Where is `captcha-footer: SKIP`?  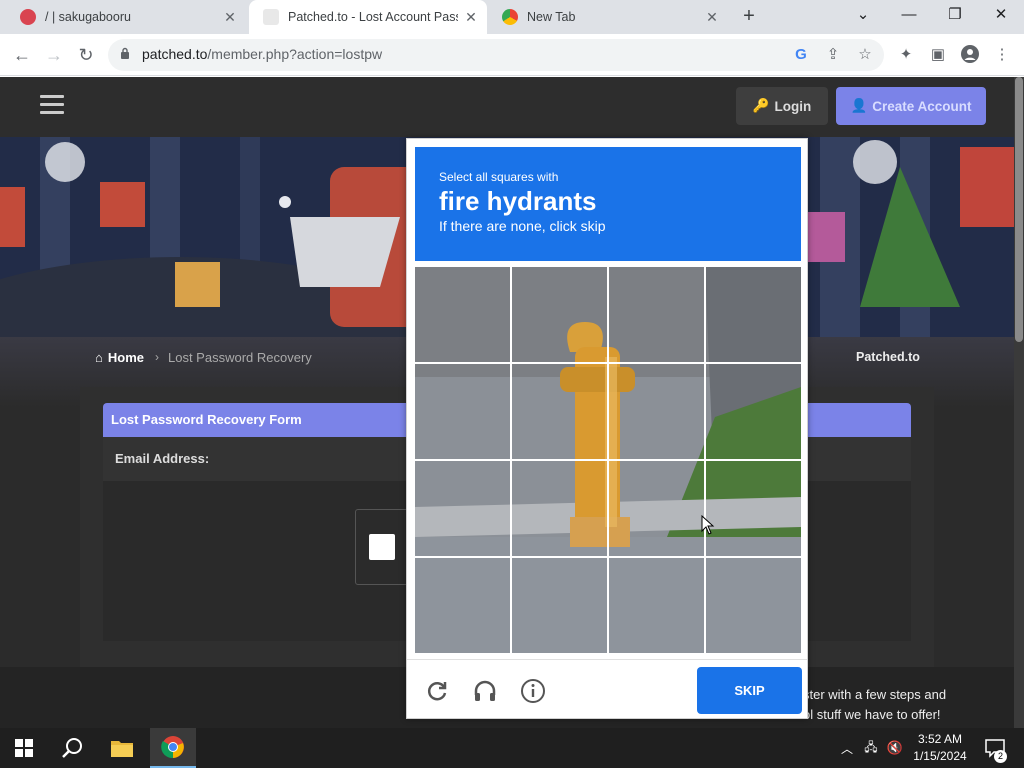
captcha-footer: SKIP is located at coordinates (607, 689).